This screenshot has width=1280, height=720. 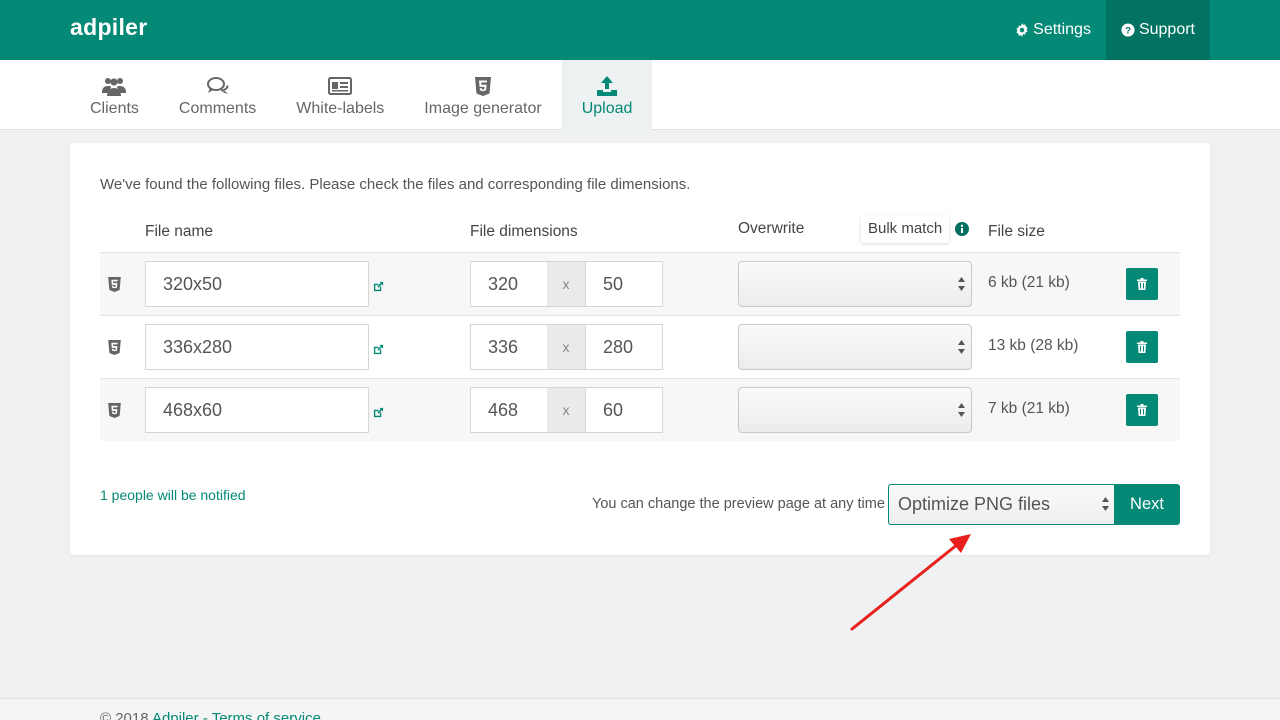 I want to click on bulk-match-button: Bulk match, so click(x=905, y=229).